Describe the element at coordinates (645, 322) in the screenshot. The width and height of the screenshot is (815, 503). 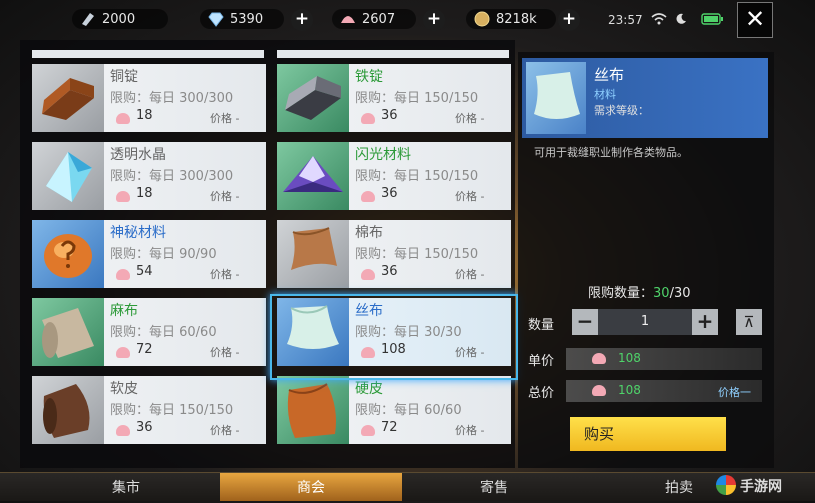
I see `quantity-value: 1` at that location.